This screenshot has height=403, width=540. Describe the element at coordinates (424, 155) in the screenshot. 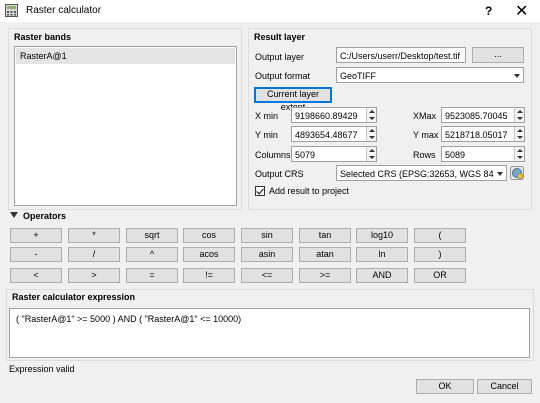

I see `rows-label: Rows` at that location.